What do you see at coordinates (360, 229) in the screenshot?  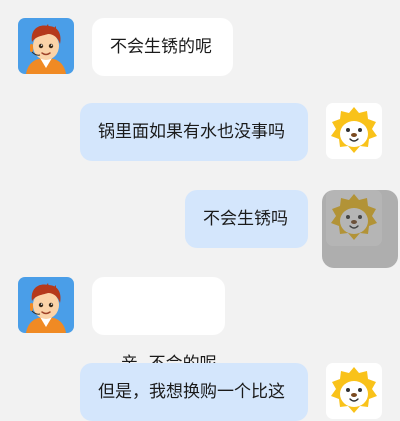 I see `avatar-press-highlight` at bounding box center [360, 229].